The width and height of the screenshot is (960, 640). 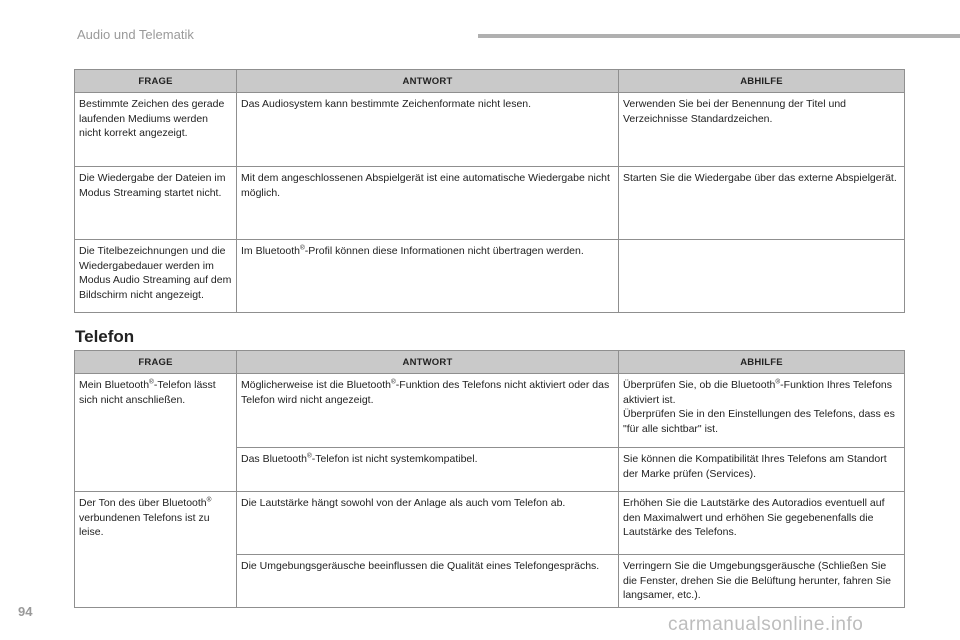 I want to click on page-number: 94, so click(x=25, y=611).